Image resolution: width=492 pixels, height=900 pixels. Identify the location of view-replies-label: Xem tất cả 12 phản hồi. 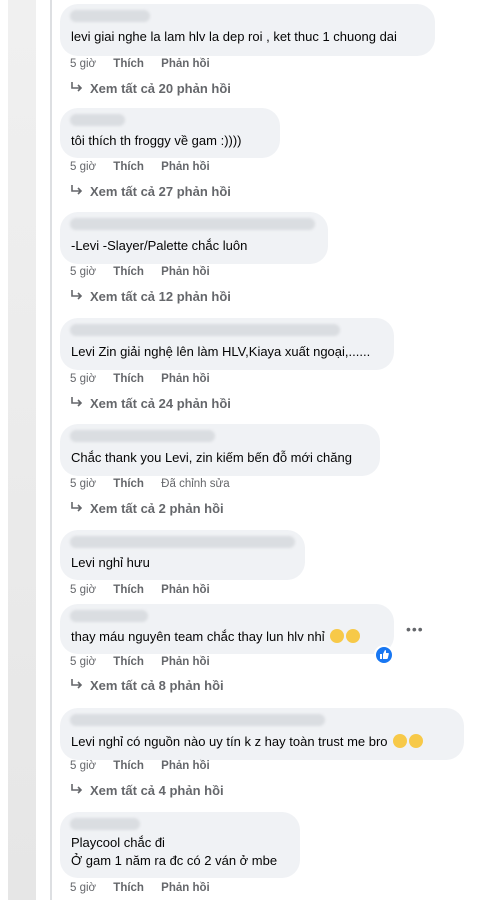
(160, 296).